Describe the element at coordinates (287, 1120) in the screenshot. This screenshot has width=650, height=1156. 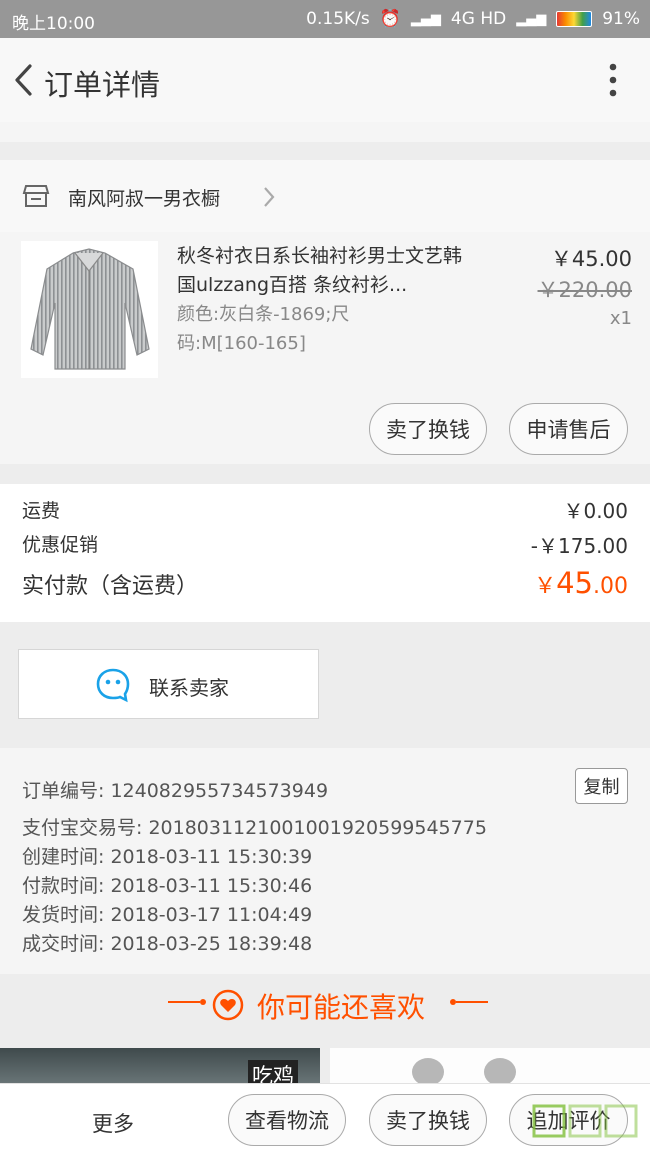
I see `view-logistics-button: 查看物流` at that location.